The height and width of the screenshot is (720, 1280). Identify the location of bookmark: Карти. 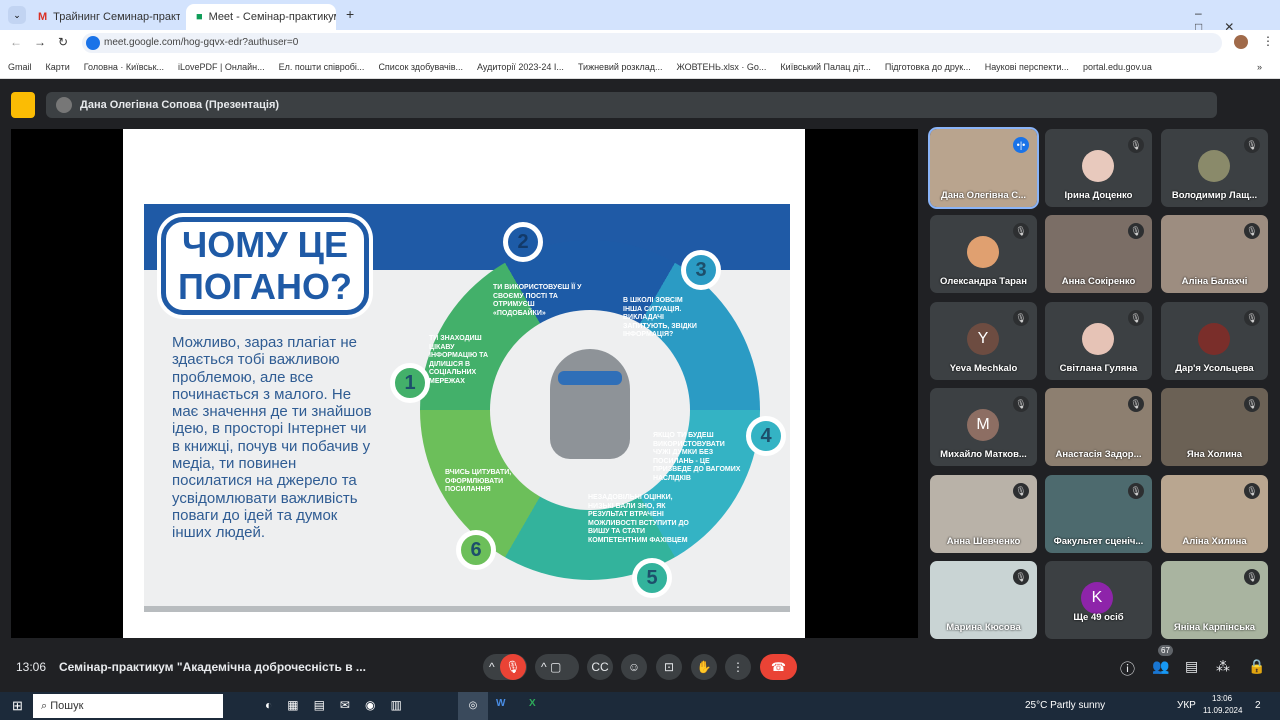
(58, 67).